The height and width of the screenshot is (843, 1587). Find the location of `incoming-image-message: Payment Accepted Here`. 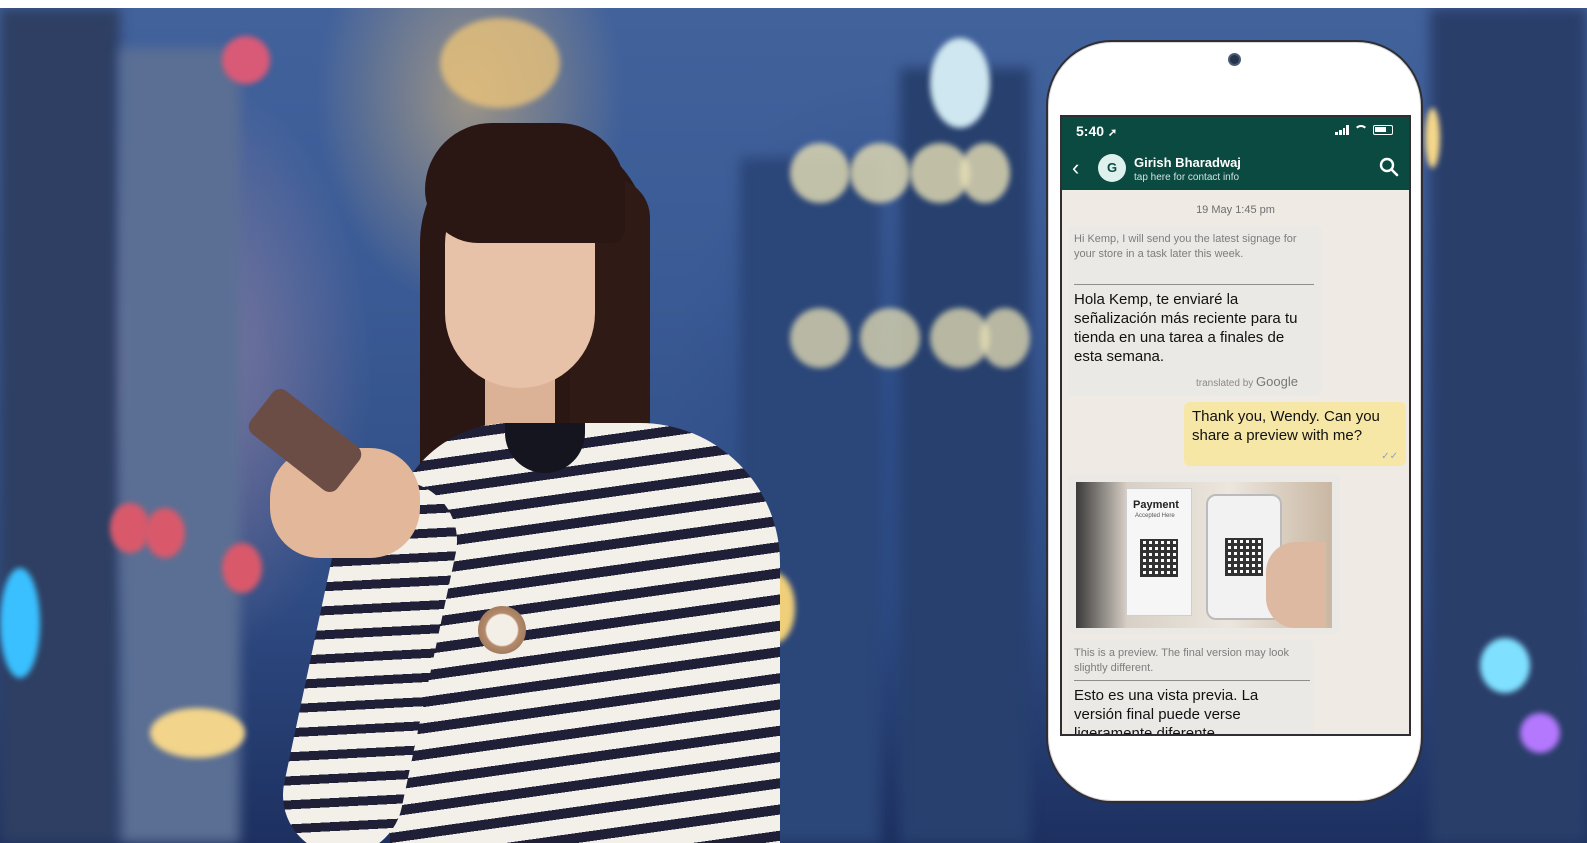

incoming-image-message: Payment Accepted Here is located at coordinates (1204, 554).